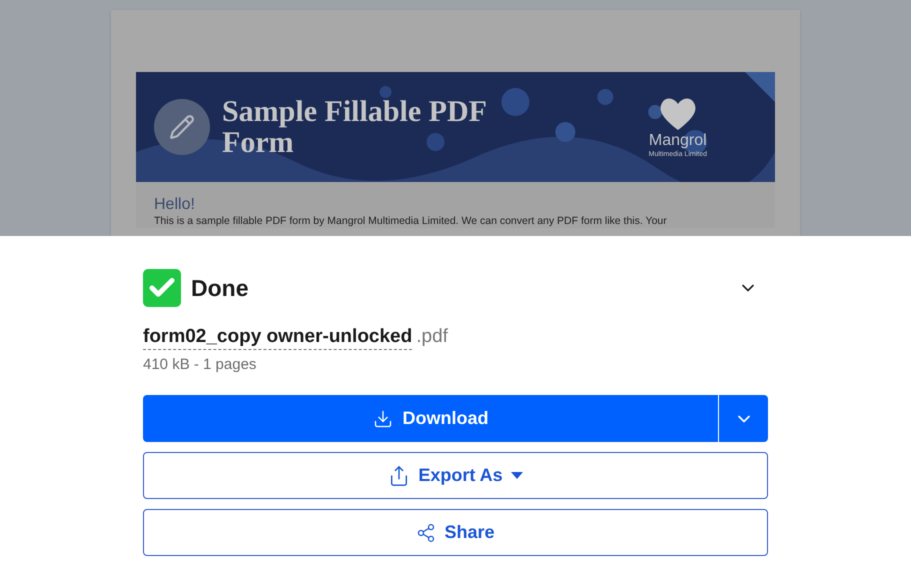  What do you see at coordinates (677, 141) in the screenshot?
I see `logo-name: Mangrol` at bounding box center [677, 141].